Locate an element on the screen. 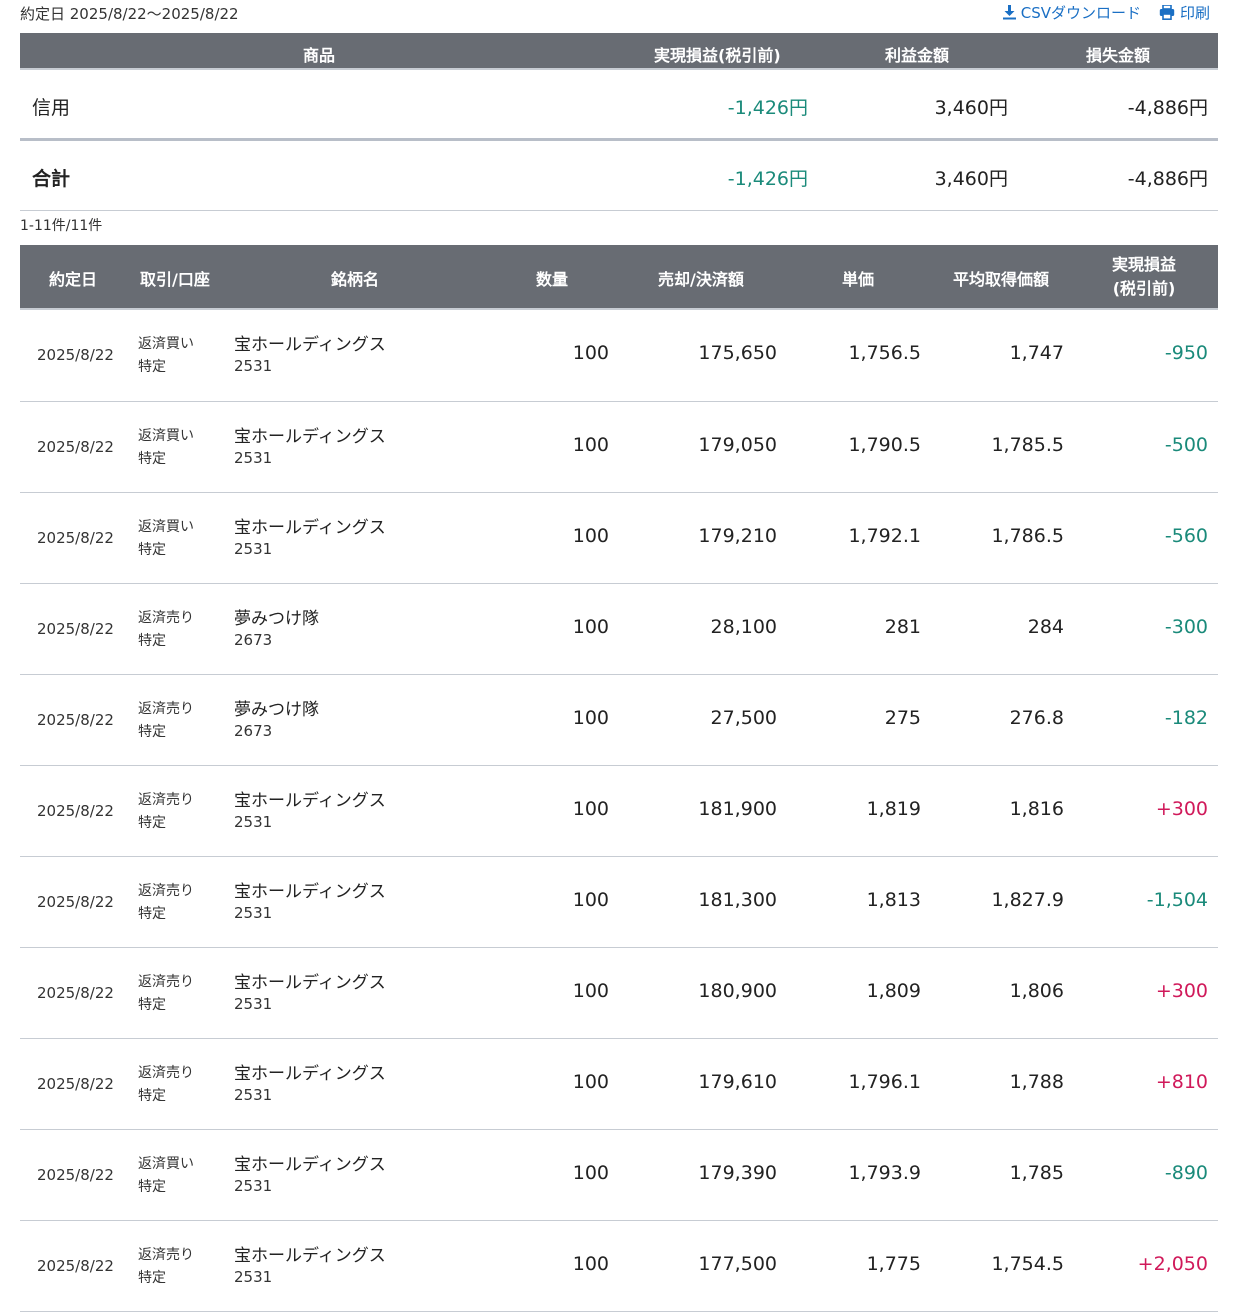 The height and width of the screenshot is (1316, 1242). col-avg: 平均取得価額 is located at coordinates (1001, 279).